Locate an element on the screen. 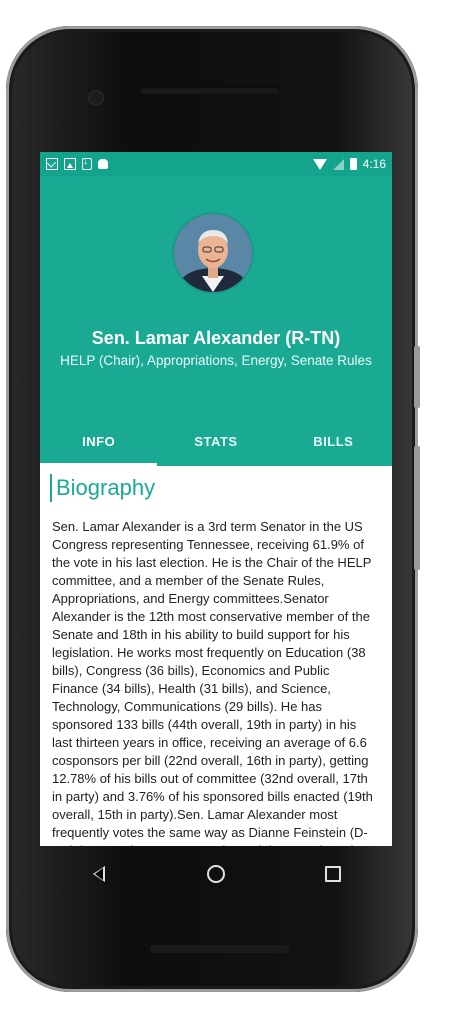  back-button is located at coordinates (99, 874).